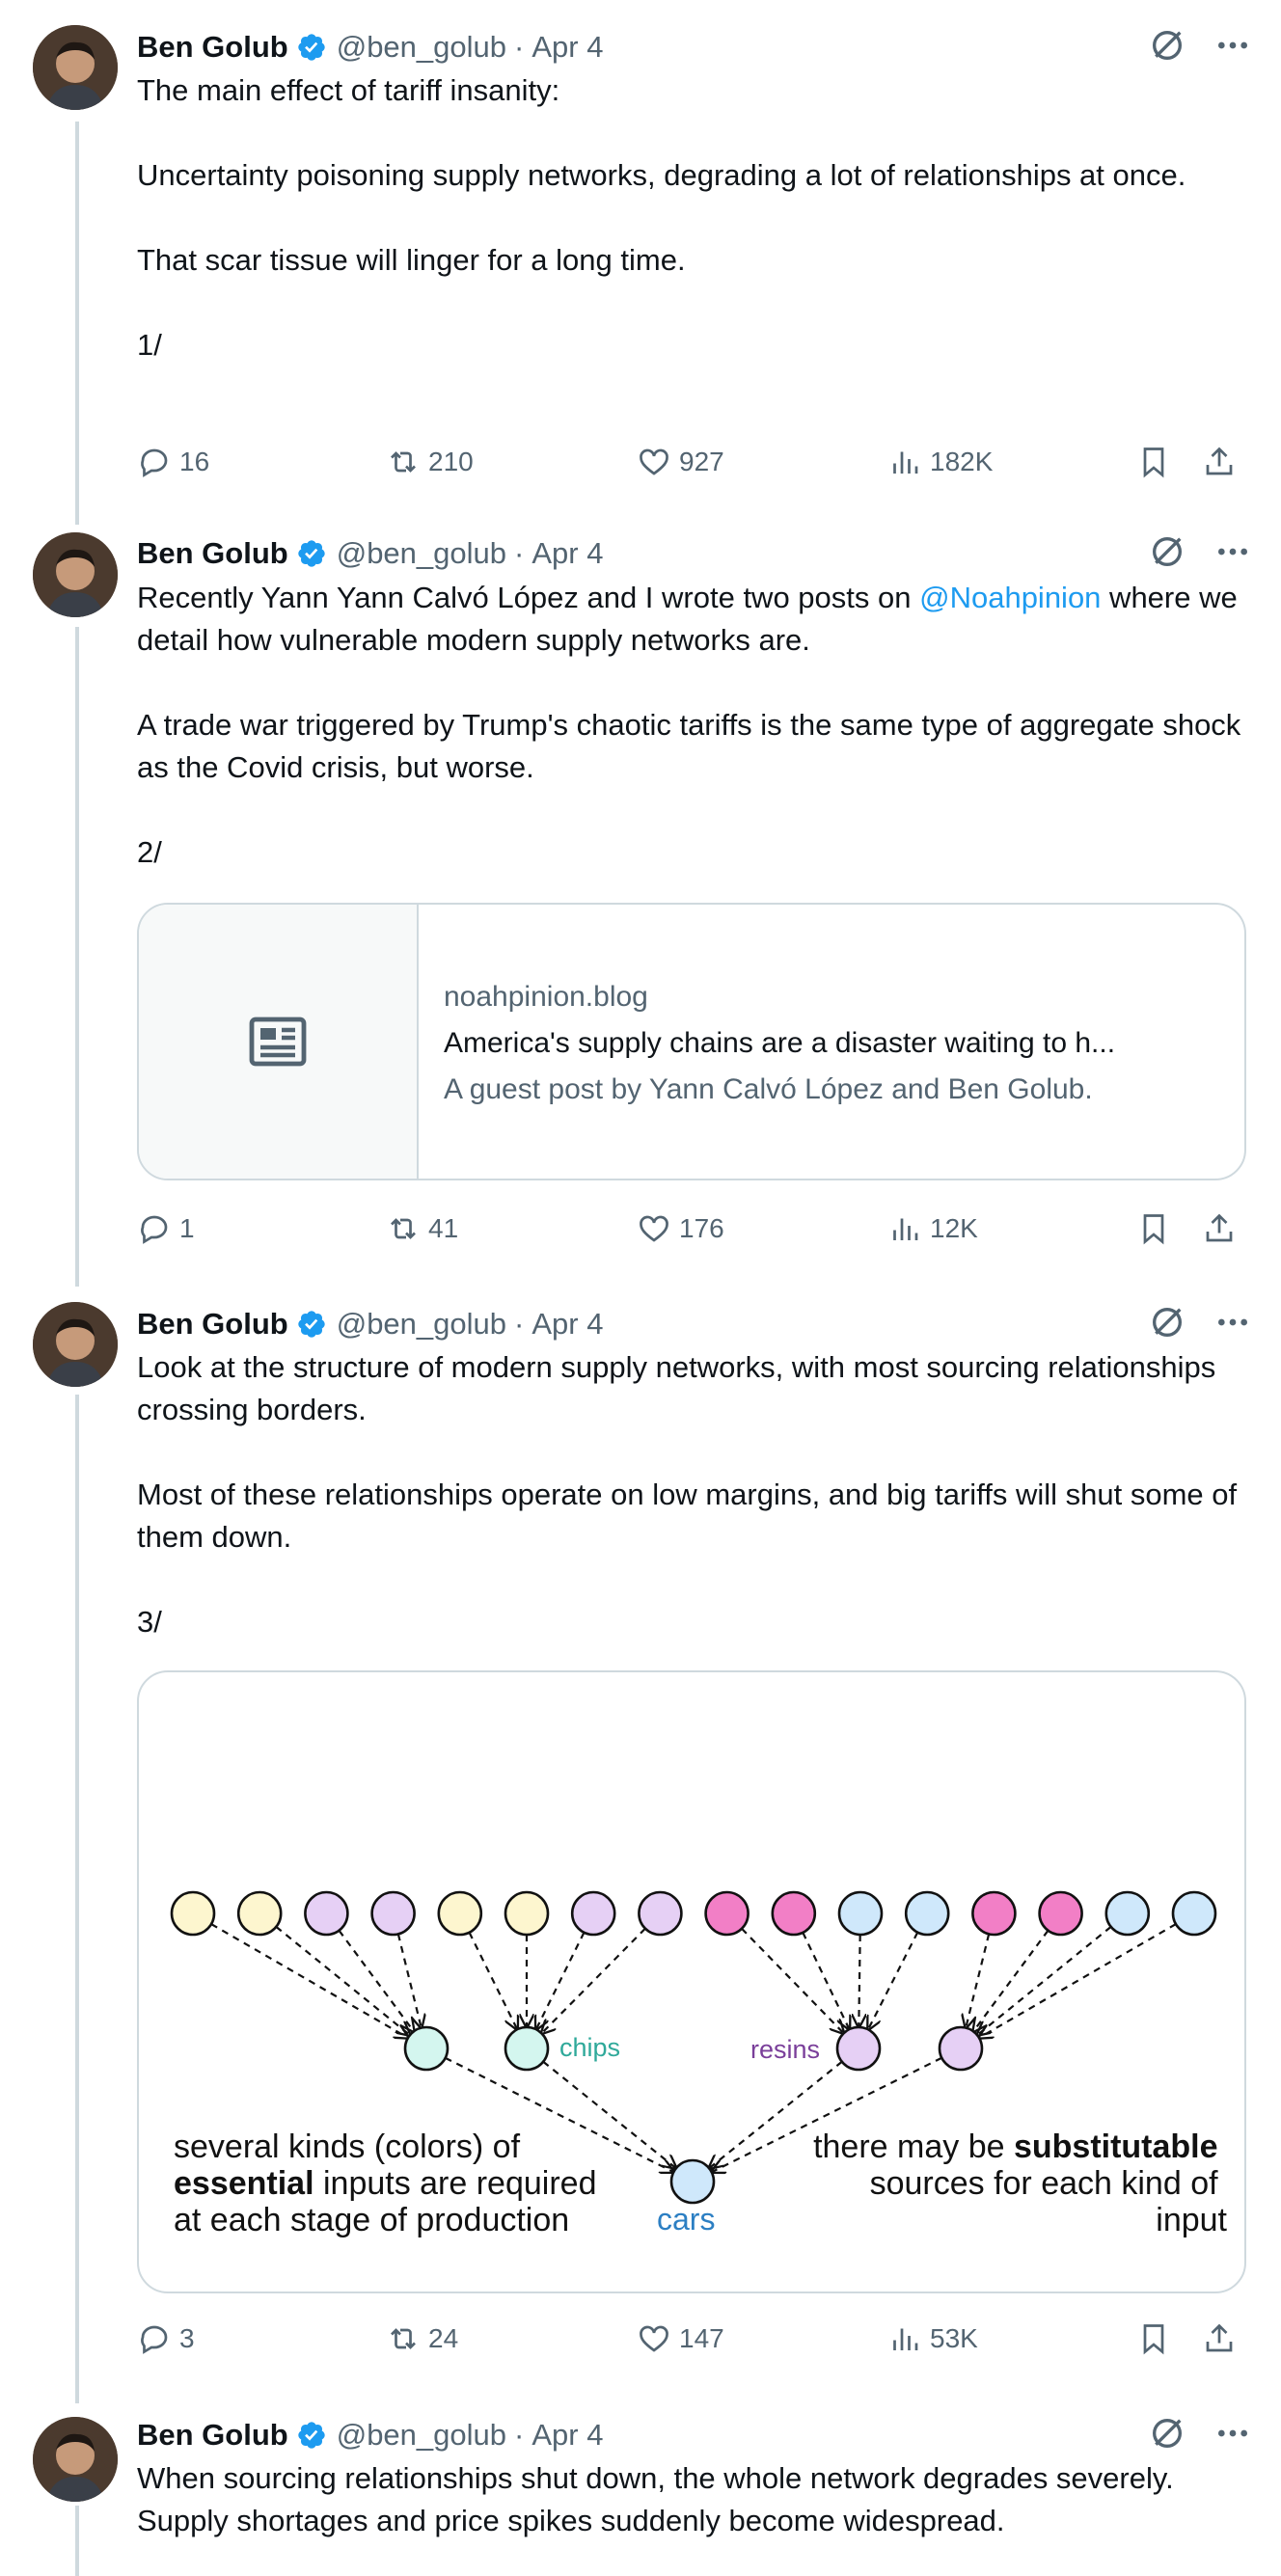  What do you see at coordinates (347, 2147) in the screenshot?
I see `left-caption-line-1: several kinds (colors) of` at bounding box center [347, 2147].